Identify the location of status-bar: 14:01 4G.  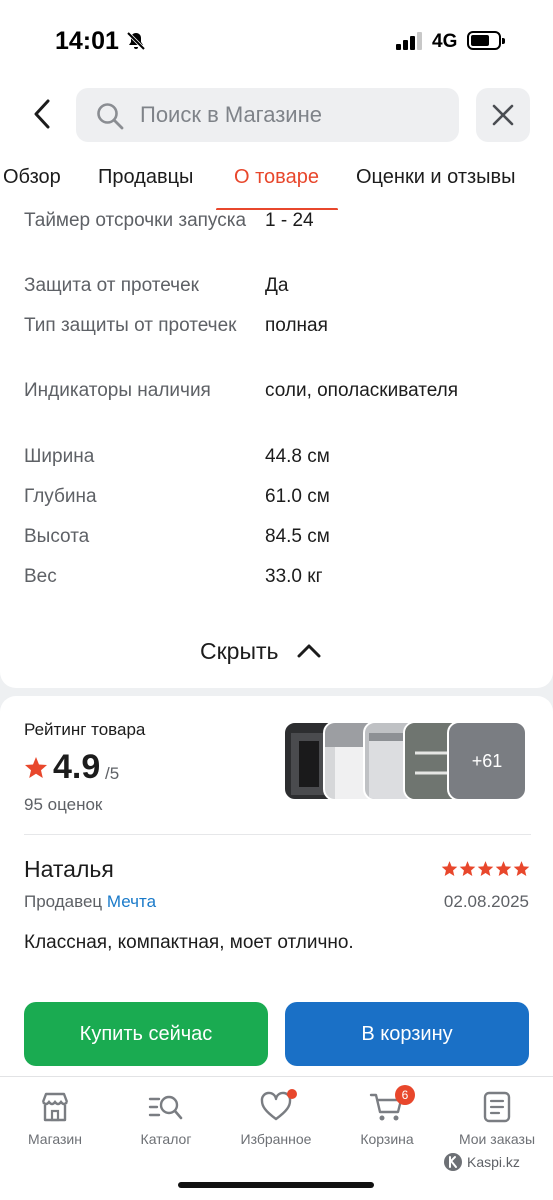
(276, 40).